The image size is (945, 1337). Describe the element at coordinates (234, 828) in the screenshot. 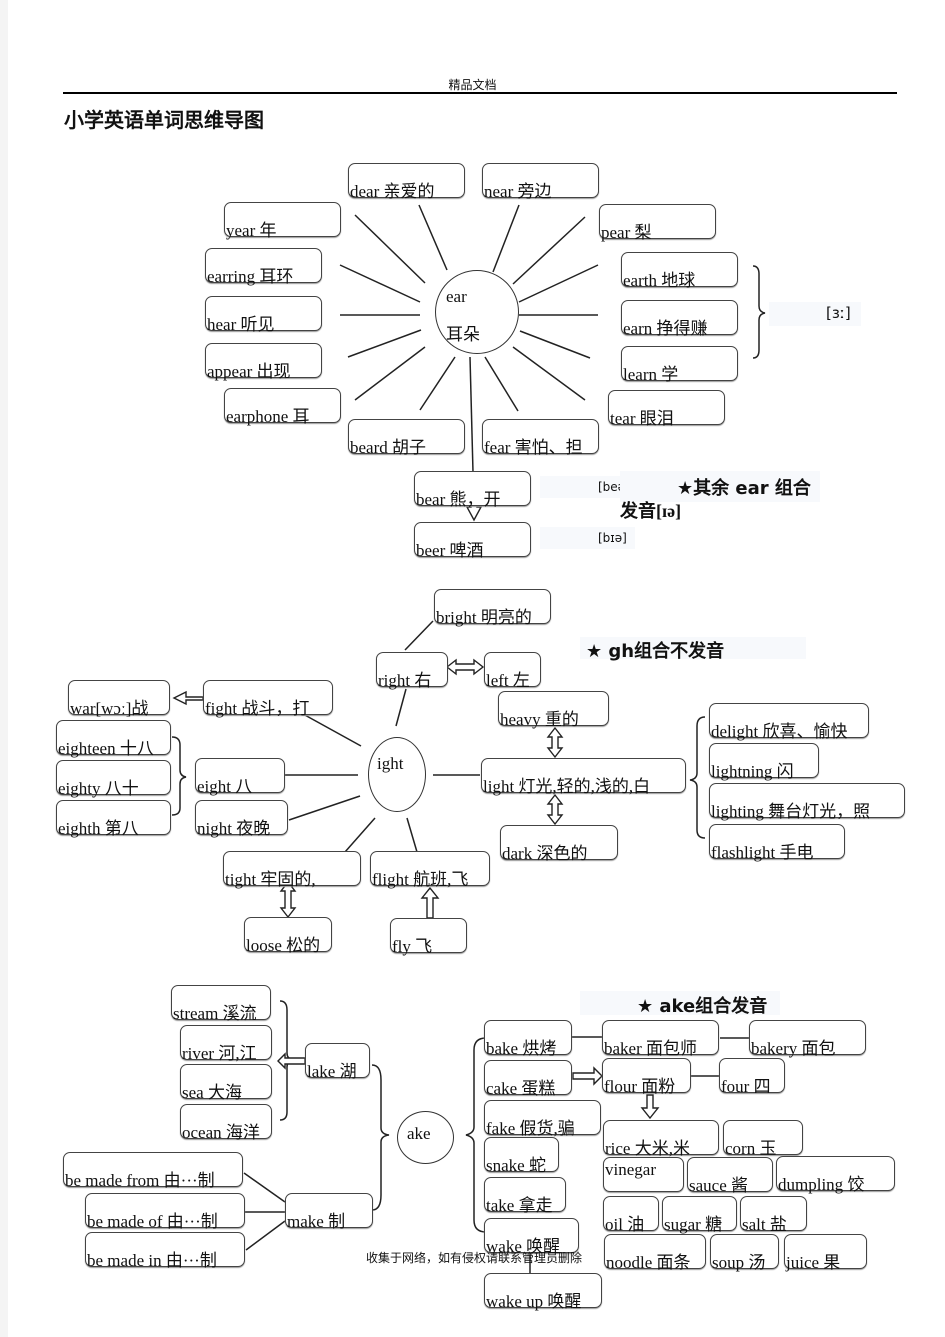

I see `word-label: night 夜晚` at that location.